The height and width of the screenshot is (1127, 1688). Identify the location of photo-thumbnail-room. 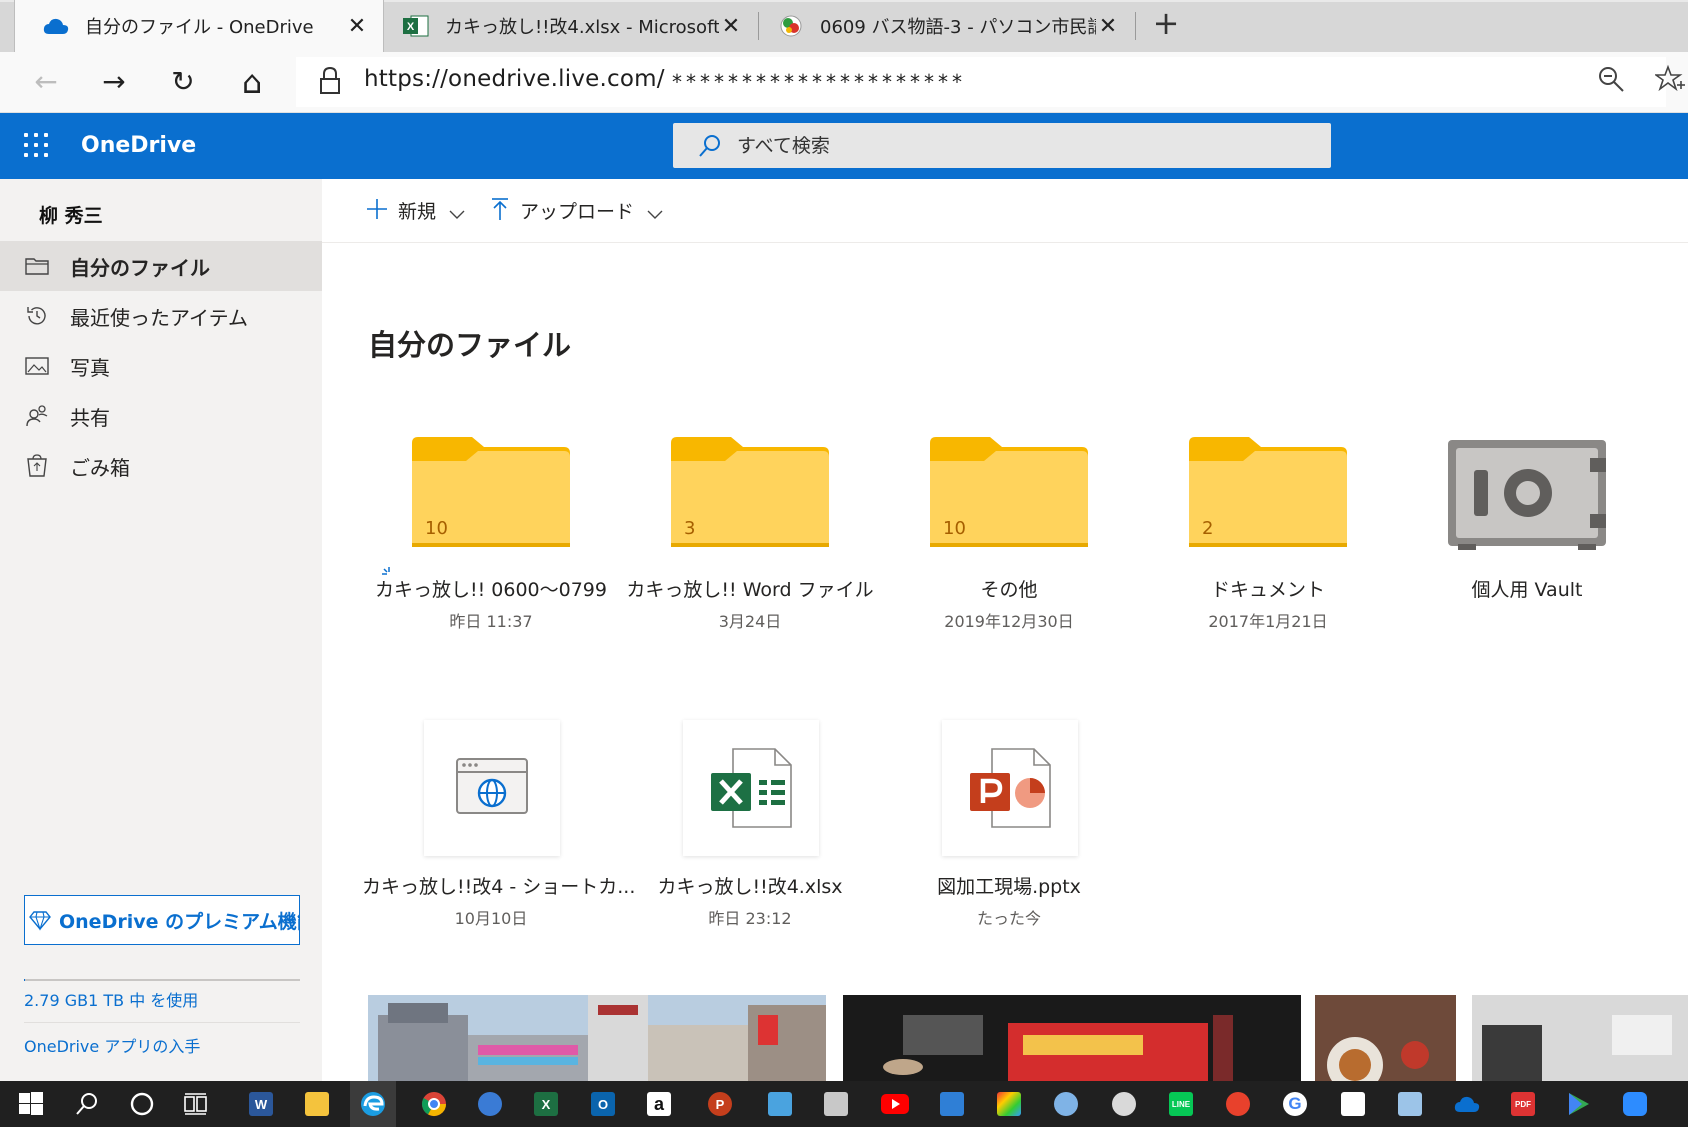
(1580, 1038).